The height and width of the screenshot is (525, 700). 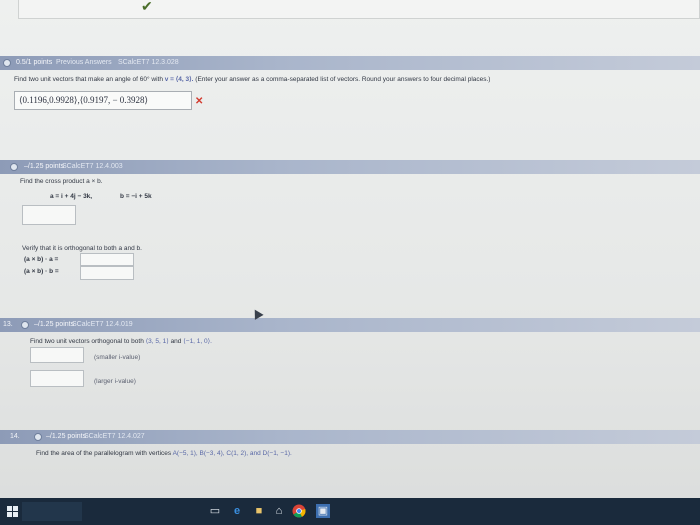 I want to click on unit-vector-small-input, so click(x=57, y=355).